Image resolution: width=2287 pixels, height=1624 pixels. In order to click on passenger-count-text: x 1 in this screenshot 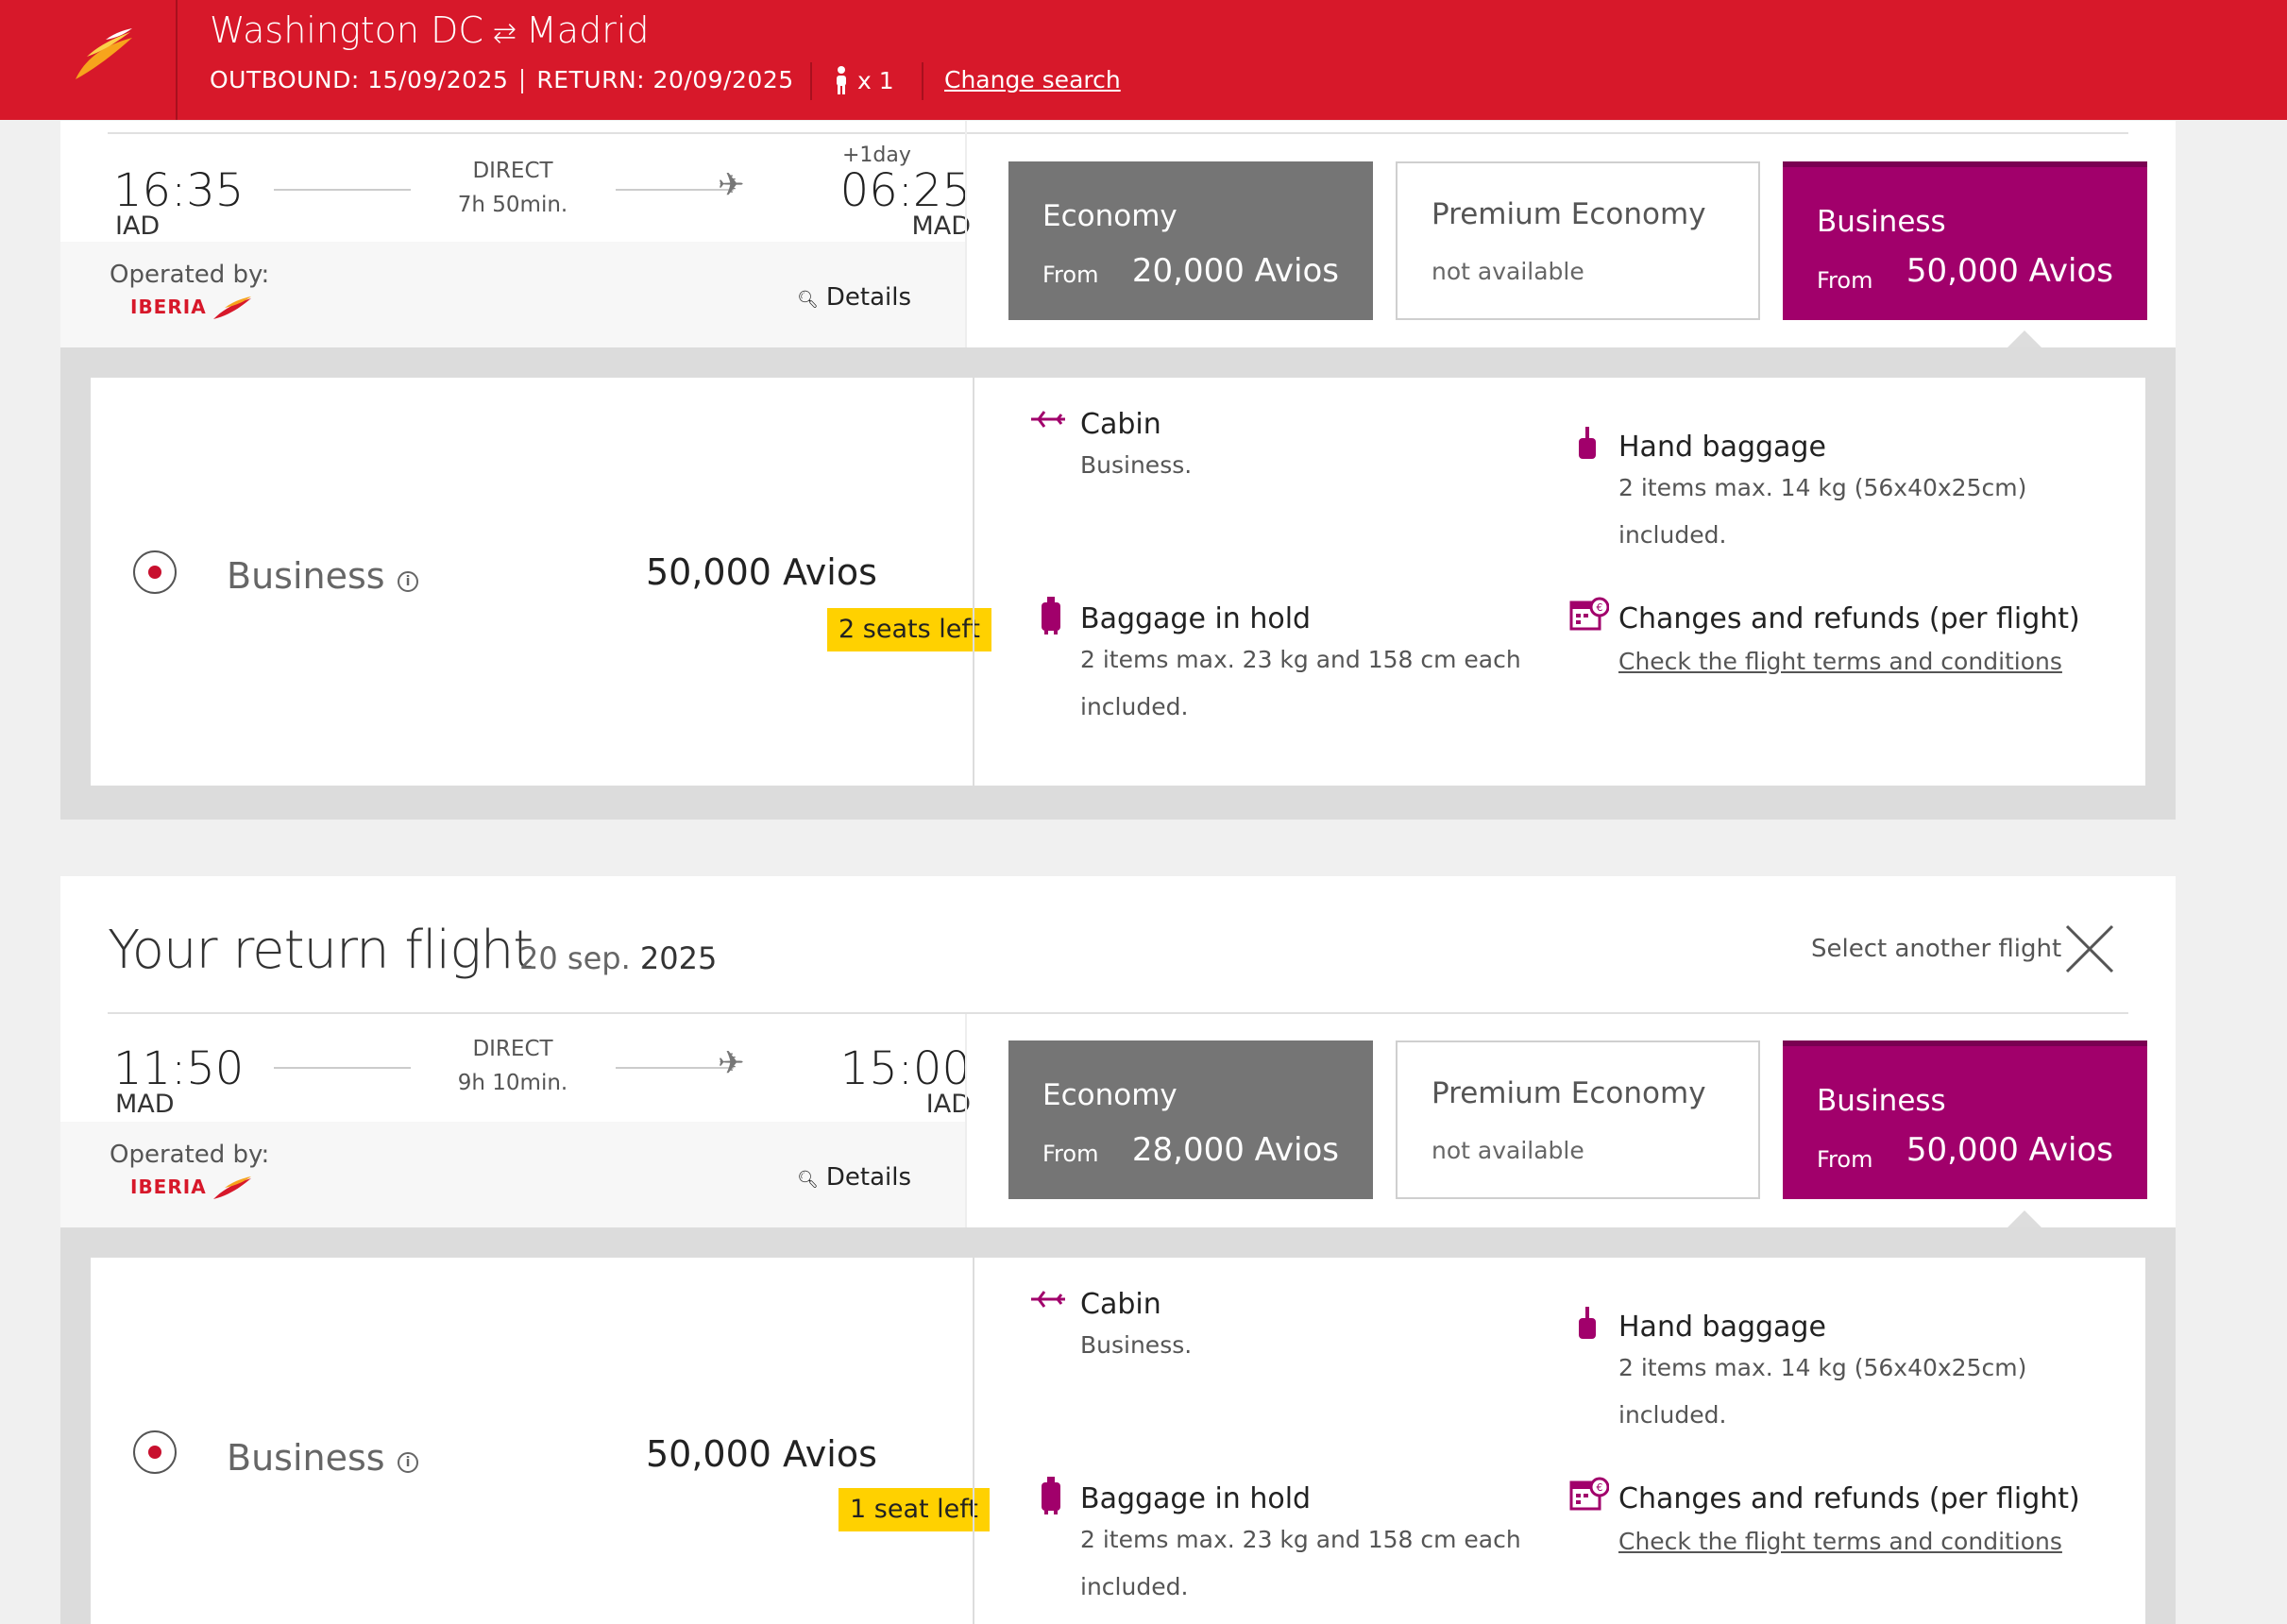, I will do `click(875, 80)`.